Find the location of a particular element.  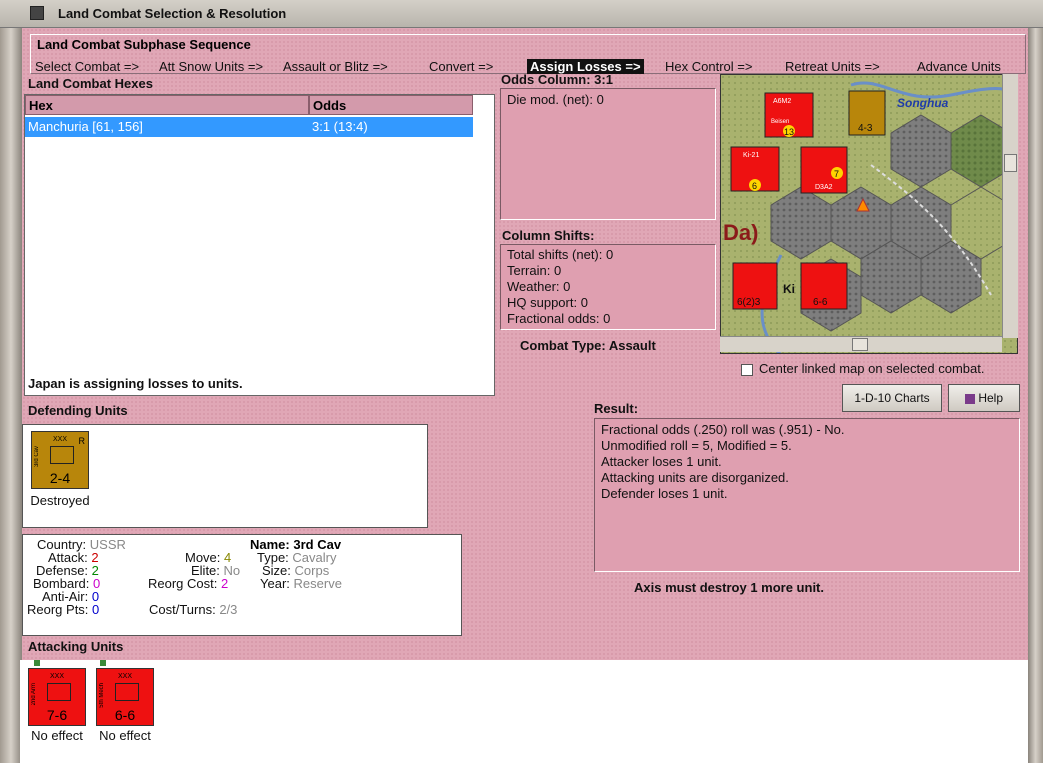

map-counter-value-2: 6(2)3 is located at coordinates (749, 302).